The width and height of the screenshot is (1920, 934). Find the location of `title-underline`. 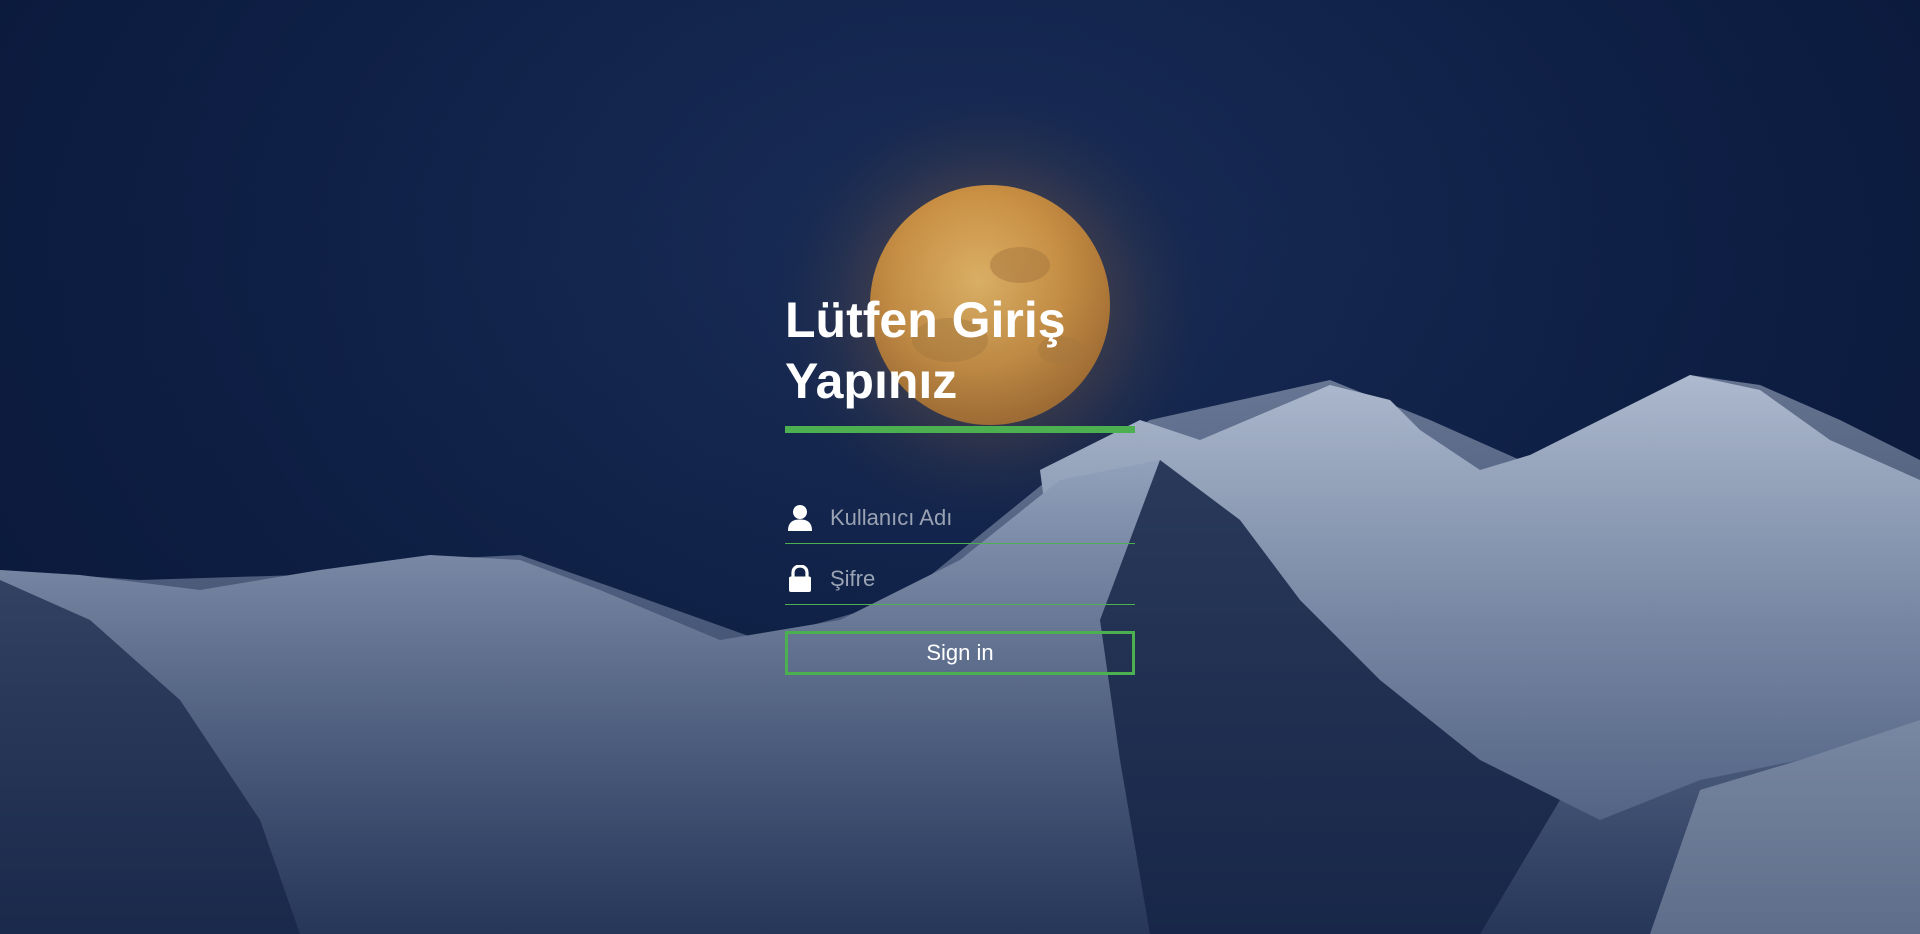

title-underline is located at coordinates (960, 429).